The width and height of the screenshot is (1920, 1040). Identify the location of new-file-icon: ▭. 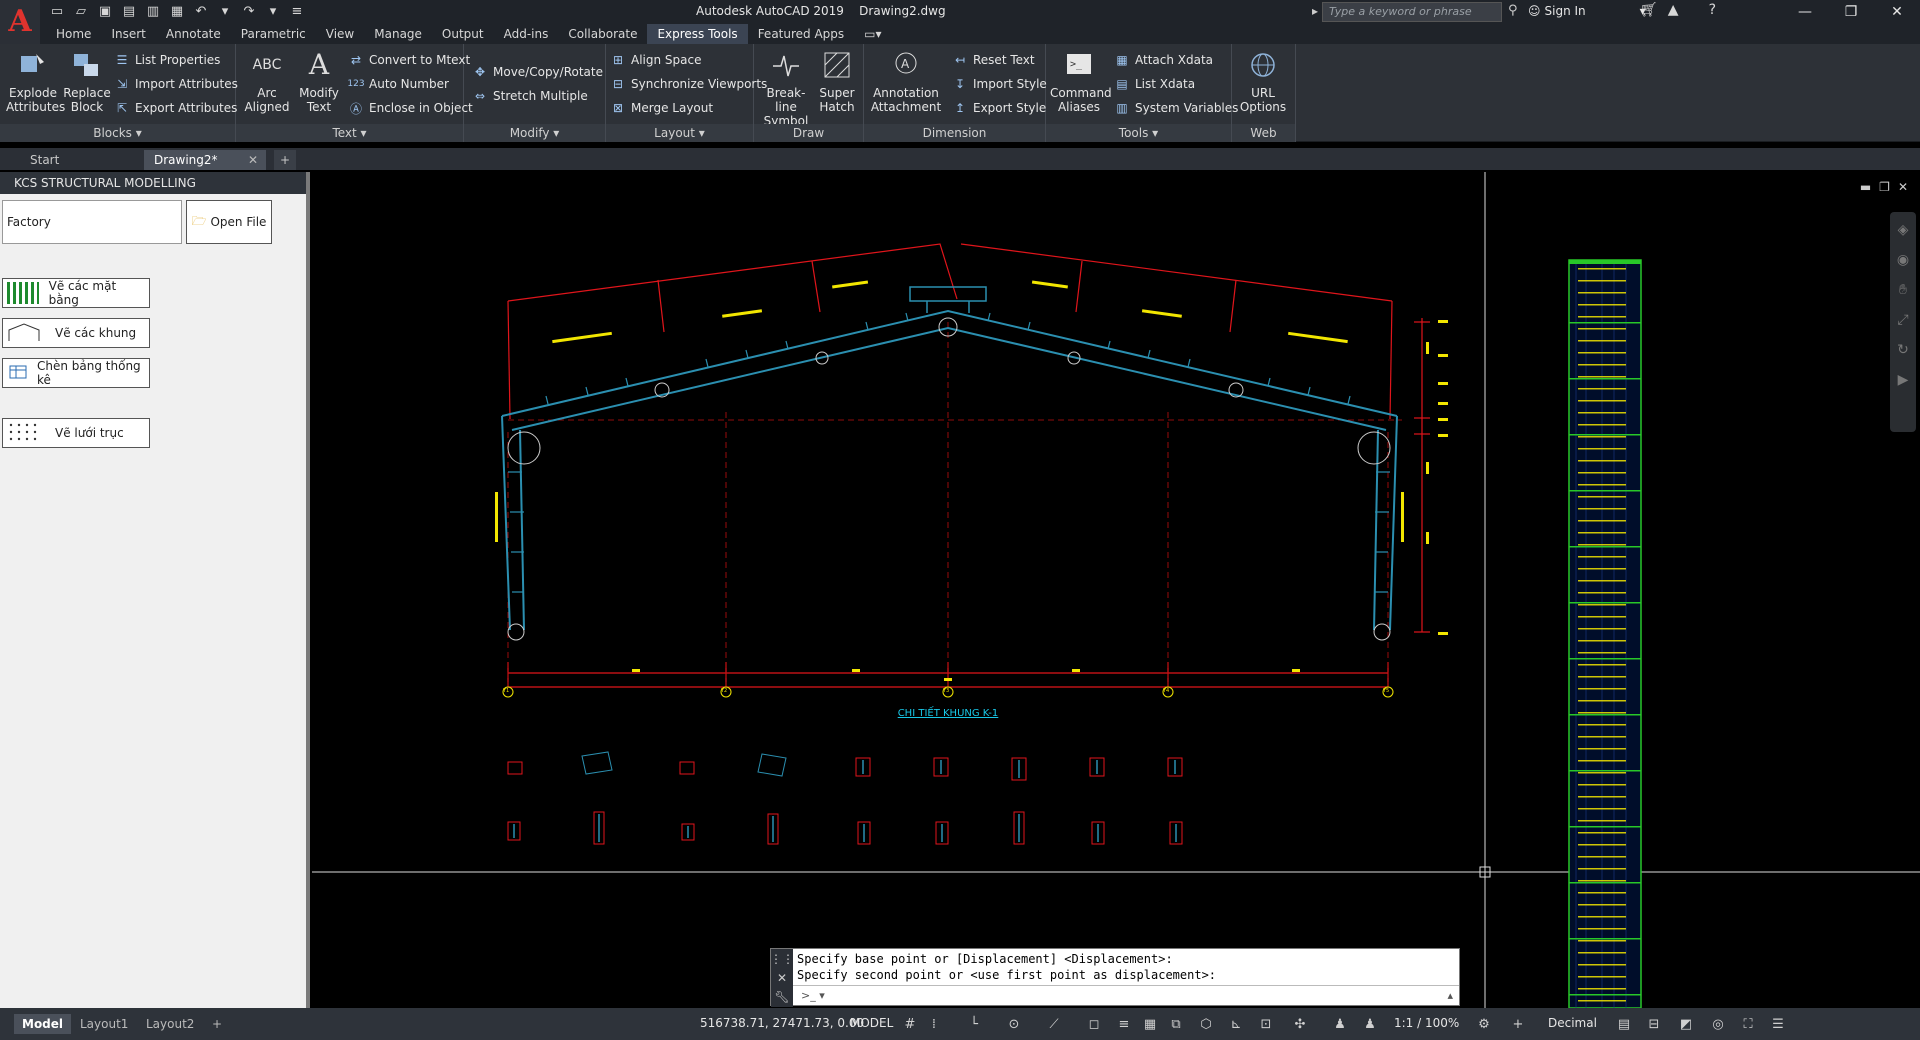
(57, 11).